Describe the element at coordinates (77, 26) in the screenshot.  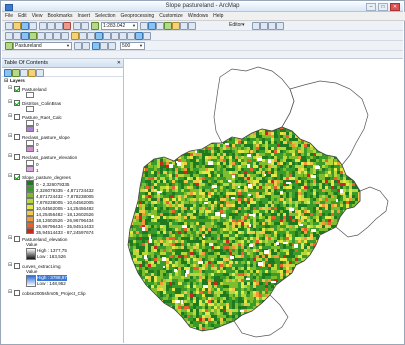
I see `undo-icon` at that location.